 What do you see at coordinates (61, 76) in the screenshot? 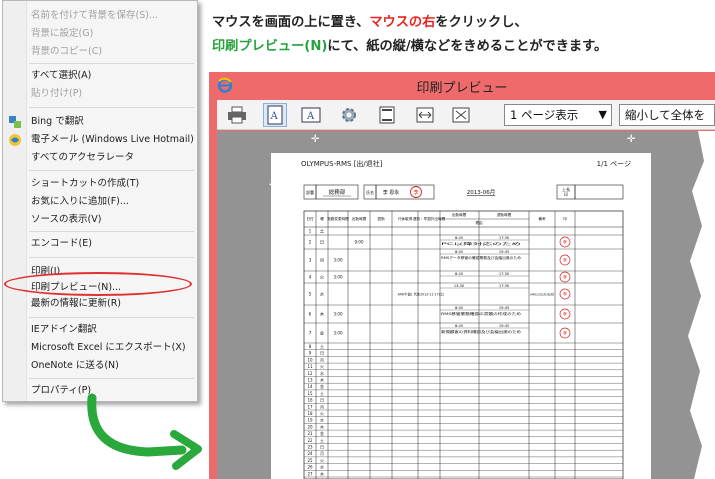
I see `menu-item-select-all: すべて選択(A)` at bounding box center [61, 76].